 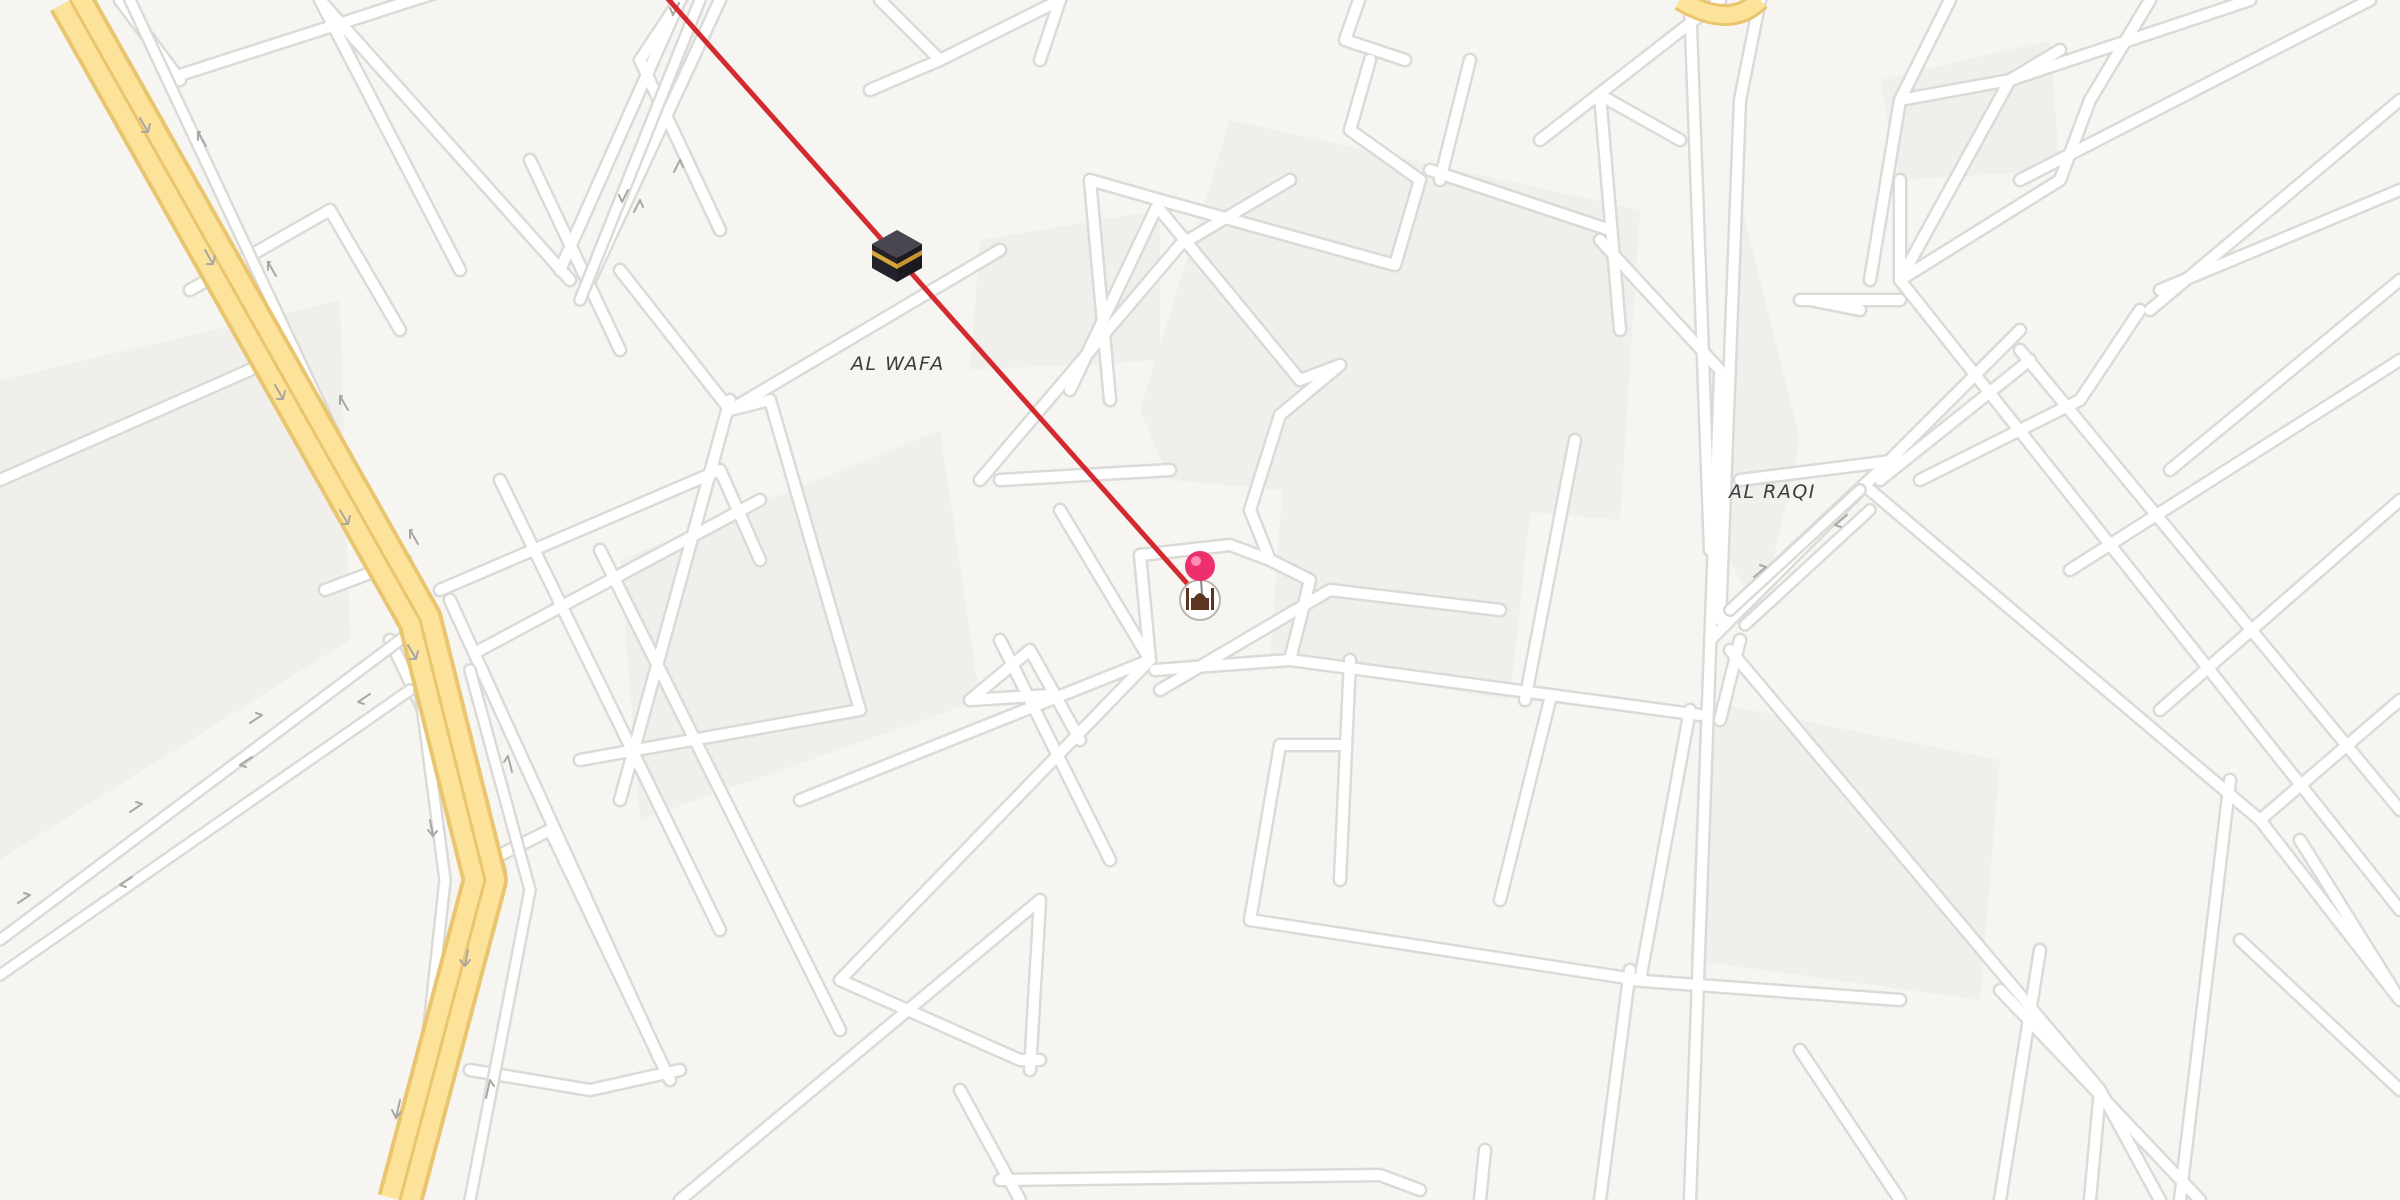 I want to click on district-label-al-wafa: AL WAFA, so click(x=898, y=364).